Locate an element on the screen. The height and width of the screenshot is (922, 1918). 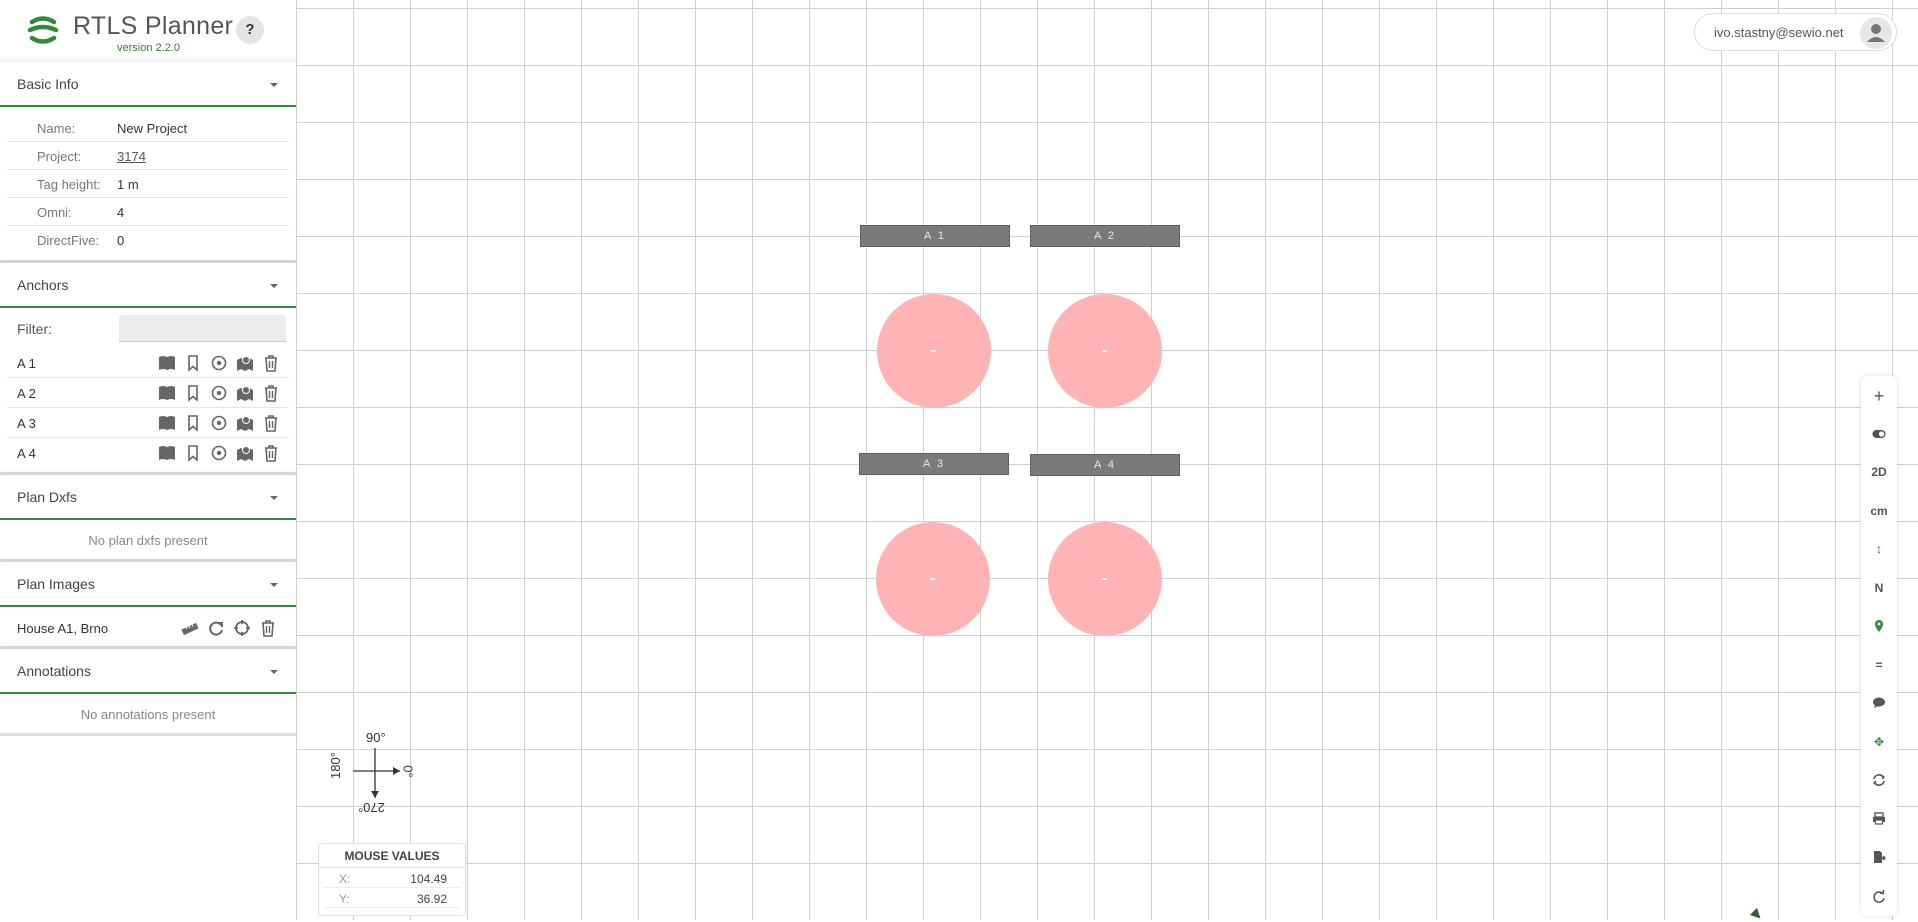
anchor-coverage-a1 is located at coordinates (934, 351).